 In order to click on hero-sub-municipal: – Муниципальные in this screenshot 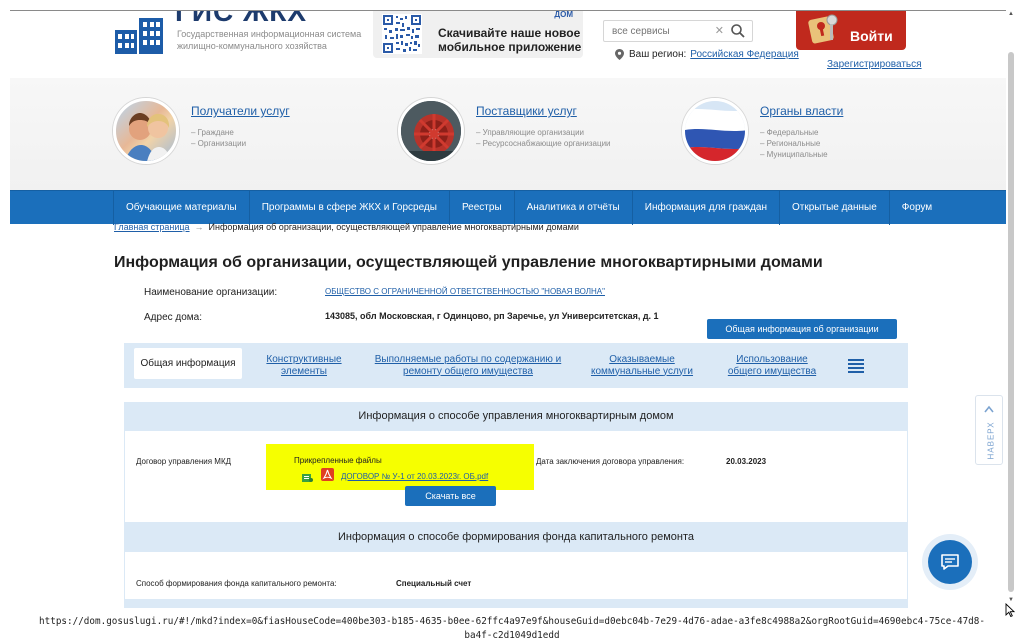, I will do `click(794, 154)`.